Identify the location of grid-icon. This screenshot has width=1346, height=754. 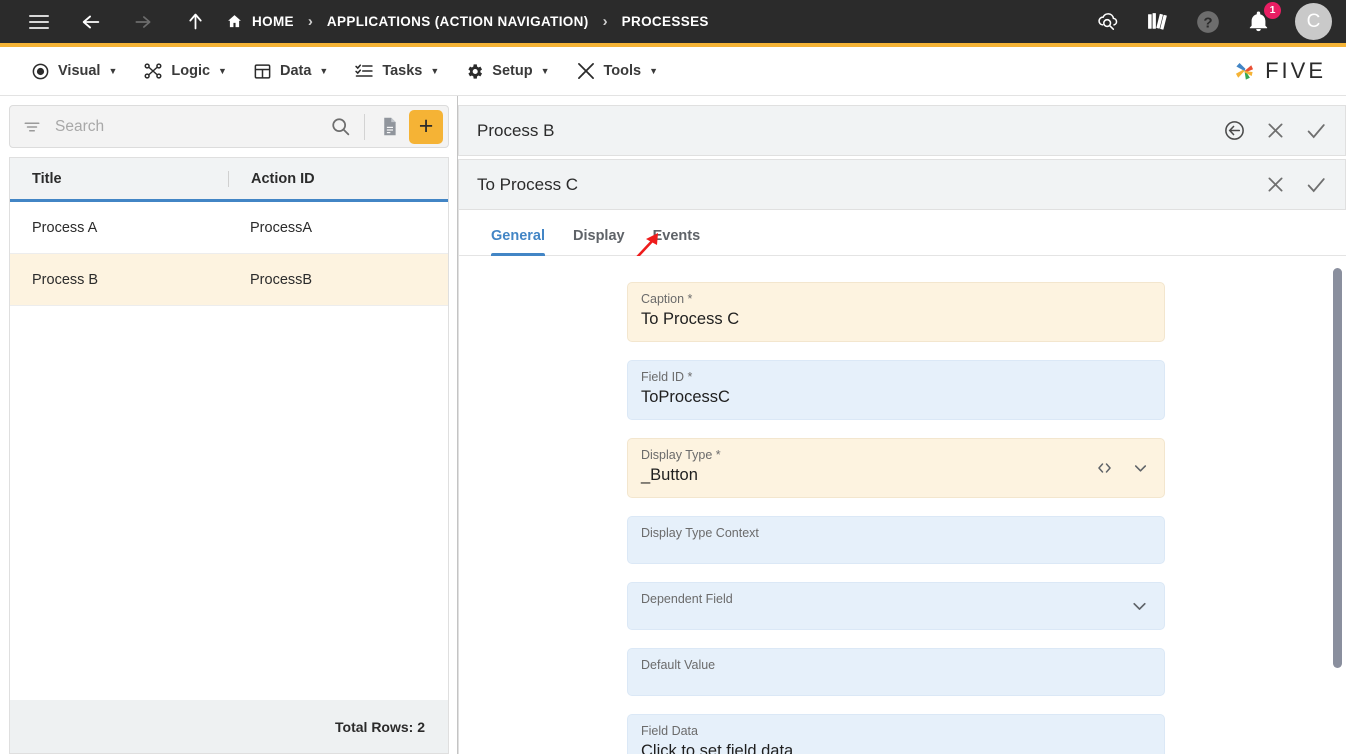
(262, 71).